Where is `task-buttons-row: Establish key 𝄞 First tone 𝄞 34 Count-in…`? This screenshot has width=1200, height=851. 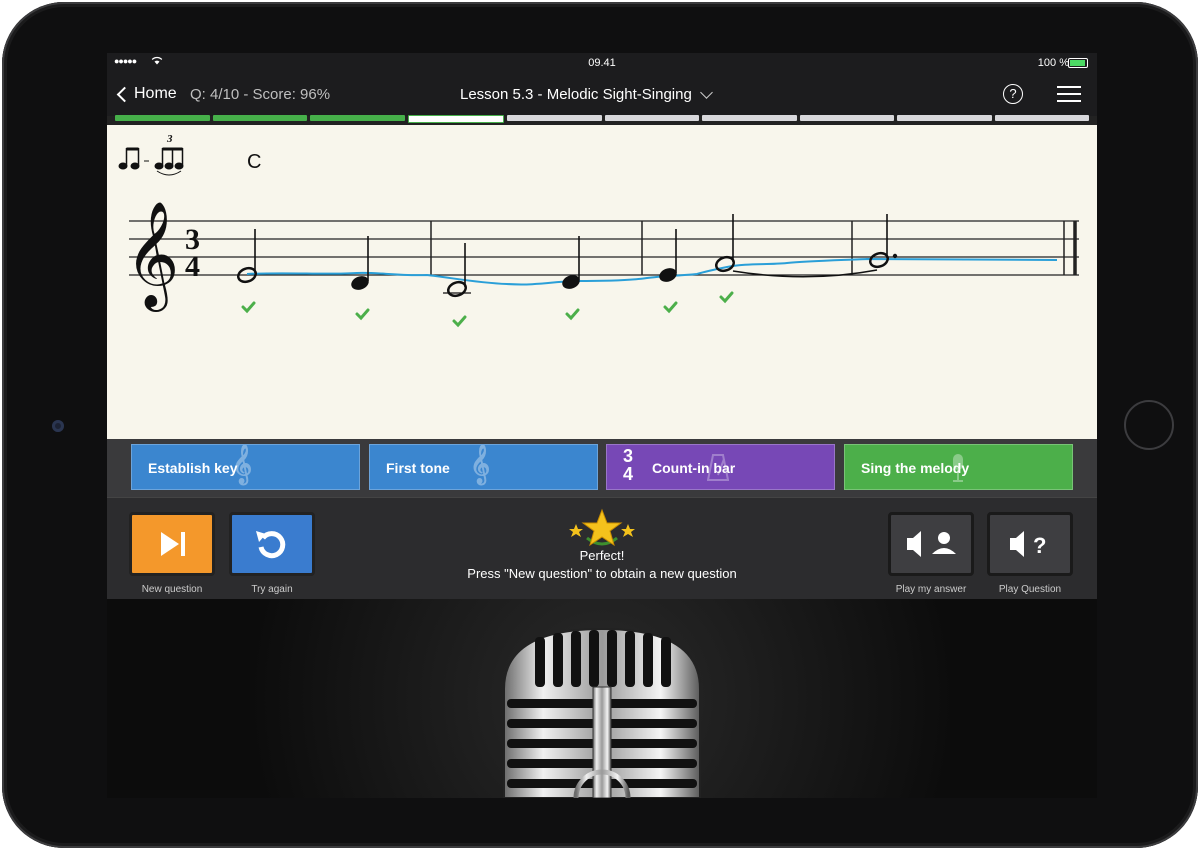 task-buttons-row: Establish key 𝄞 First tone 𝄞 34 Count-in… is located at coordinates (602, 468).